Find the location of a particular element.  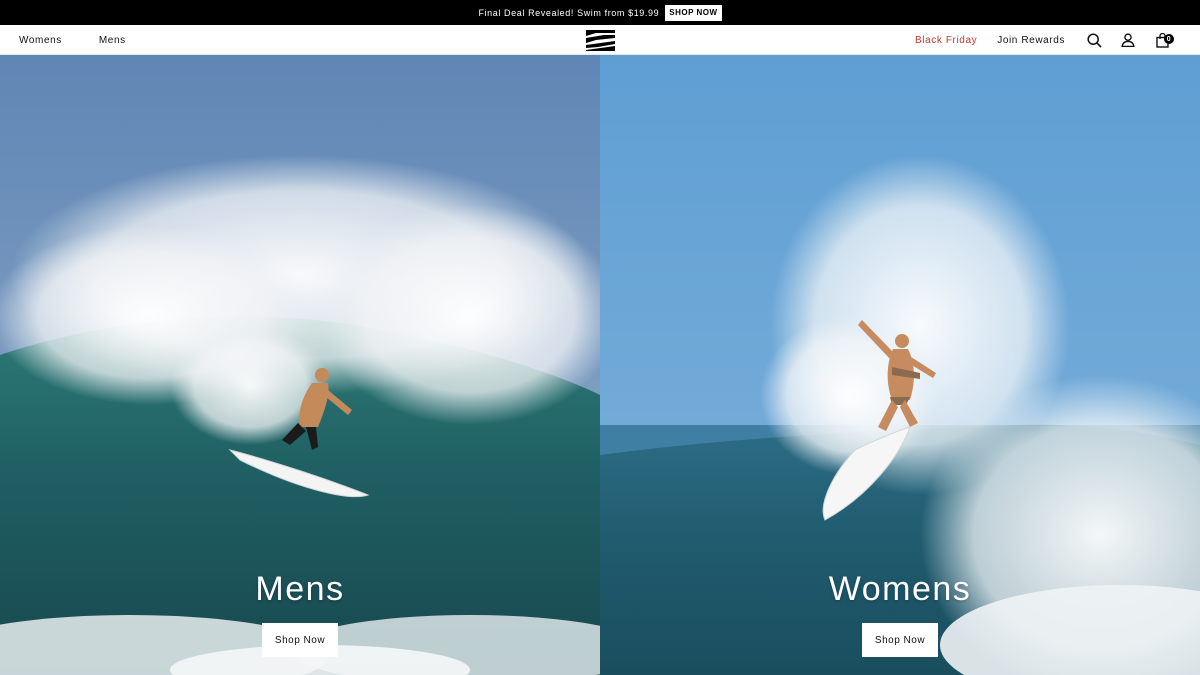

nav-link-womens: Womens is located at coordinates (40, 40).